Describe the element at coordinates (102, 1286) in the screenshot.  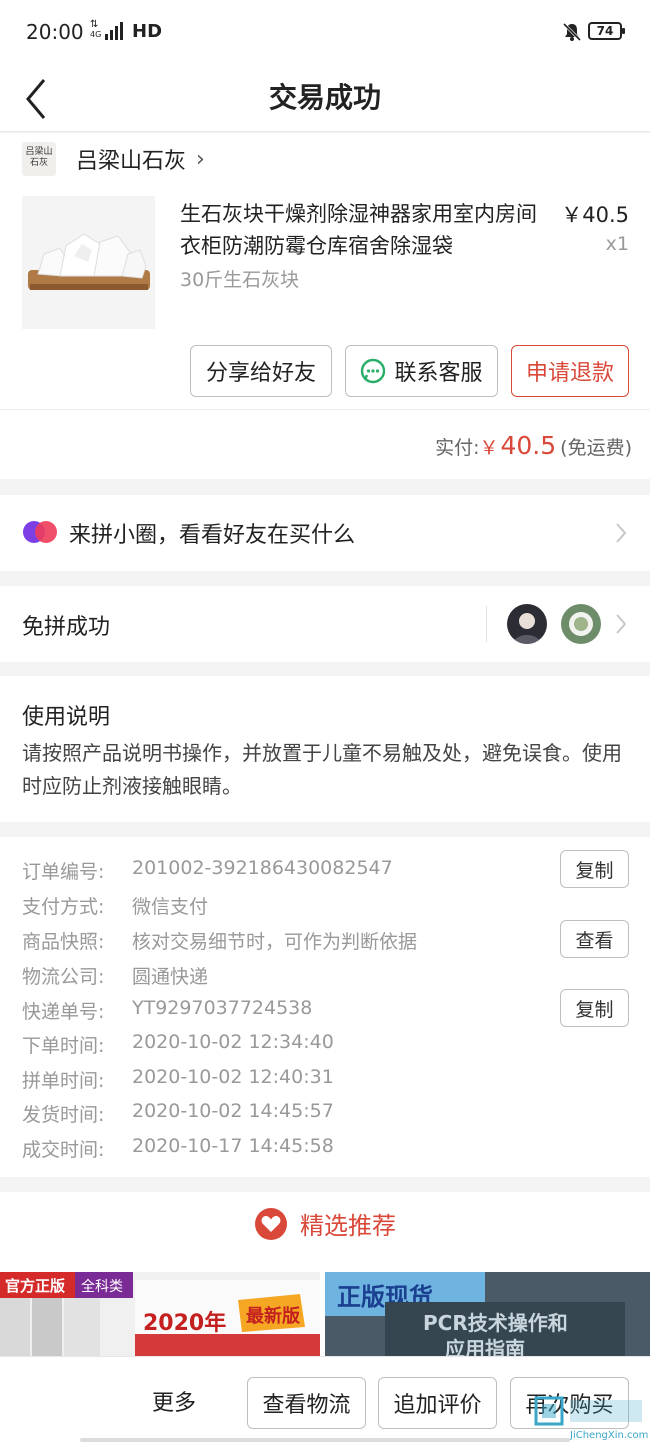
I see `svg-text: 全科类` at that location.